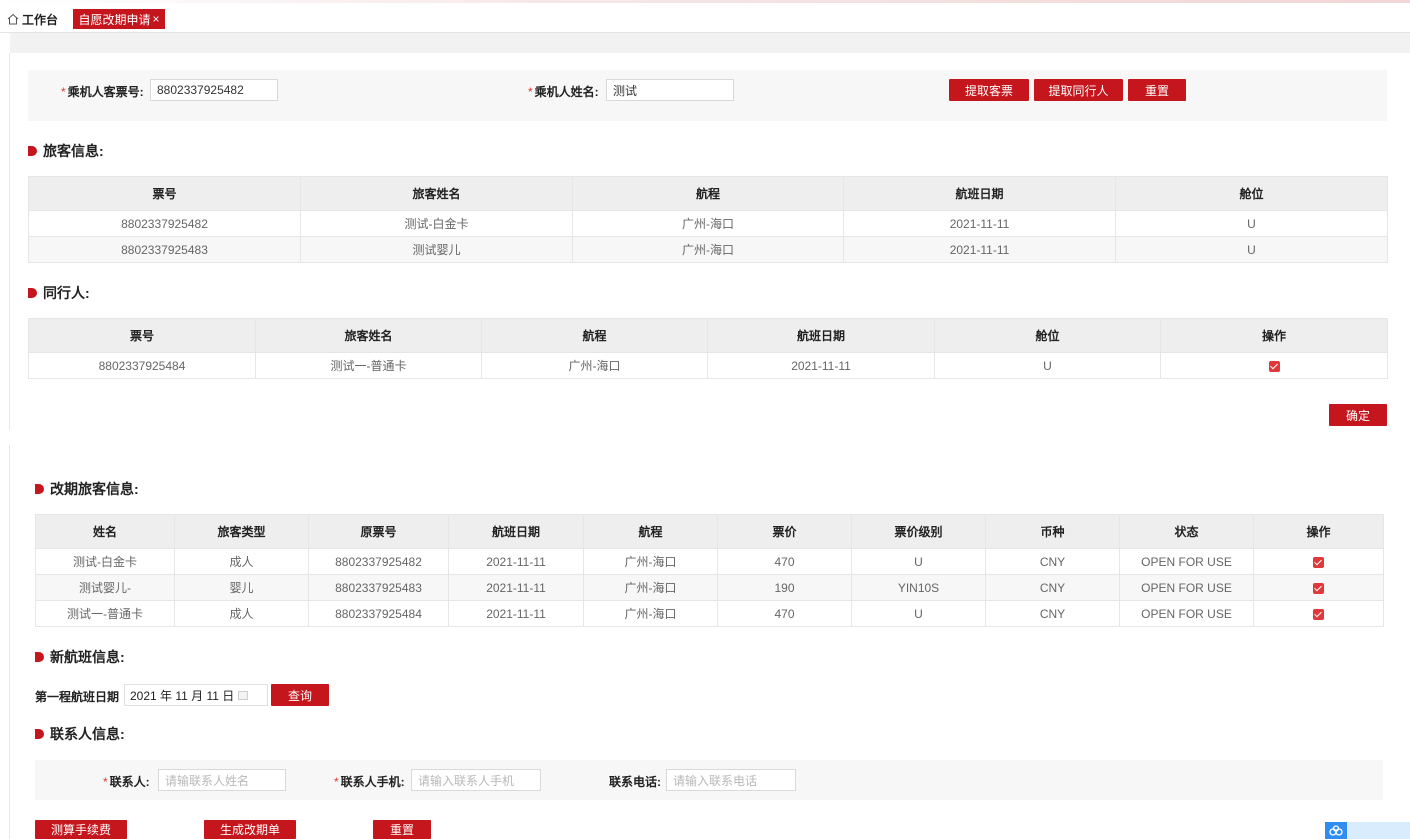 The height and width of the screenshot is (839, 1410). Describe the element at coordinates (300, 695) in the screenshot. I see `query-button: 查询` at that location.